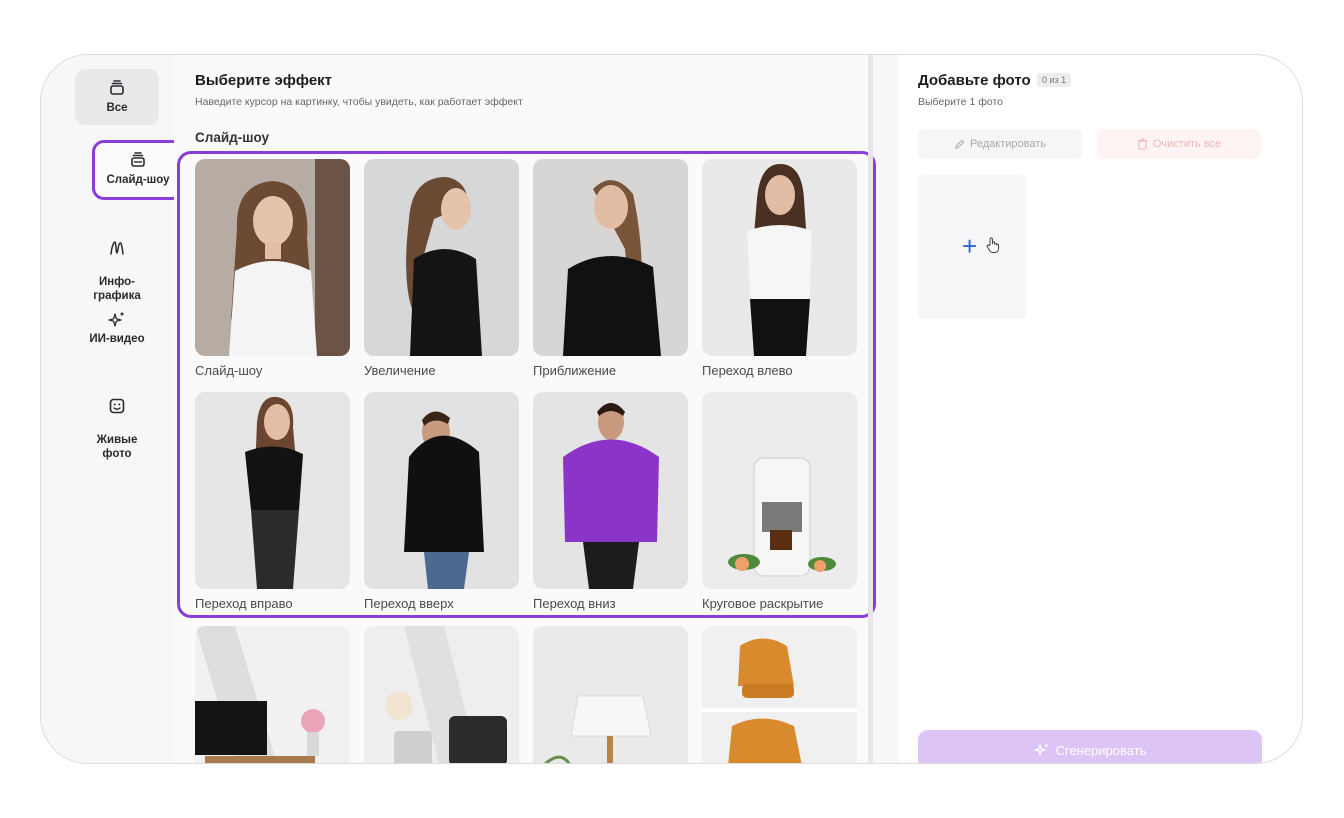 The width and height of the screenshot is (1344, 818). What do you see at coordinates (117, 87) in the screenshot?
I see `stack-icon` at bounding box center [117, 87].